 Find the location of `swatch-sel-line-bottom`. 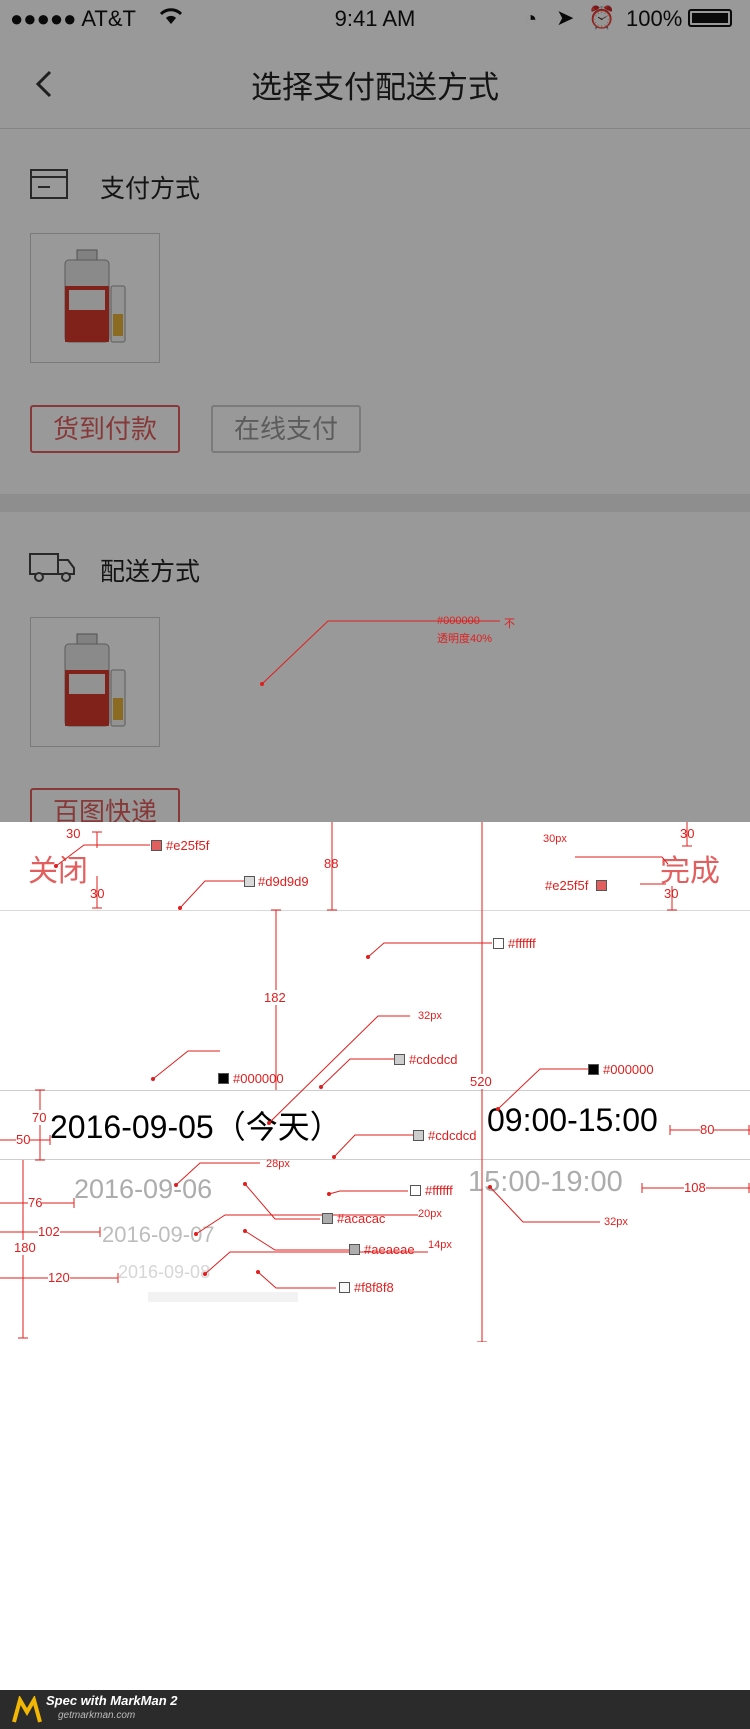

swatch-sel-line-bottom is located at coordinates (418, 1135).